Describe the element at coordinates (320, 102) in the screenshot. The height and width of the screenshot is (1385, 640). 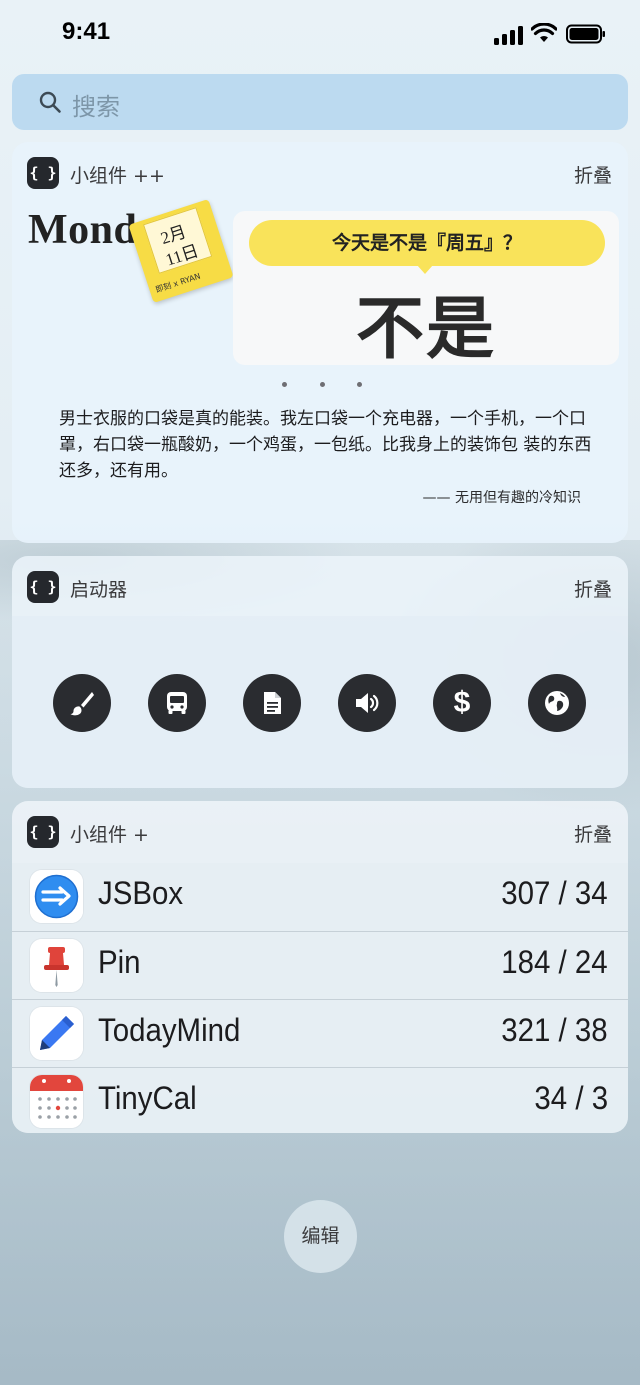
I see `search-bar: 搜索` at that location.